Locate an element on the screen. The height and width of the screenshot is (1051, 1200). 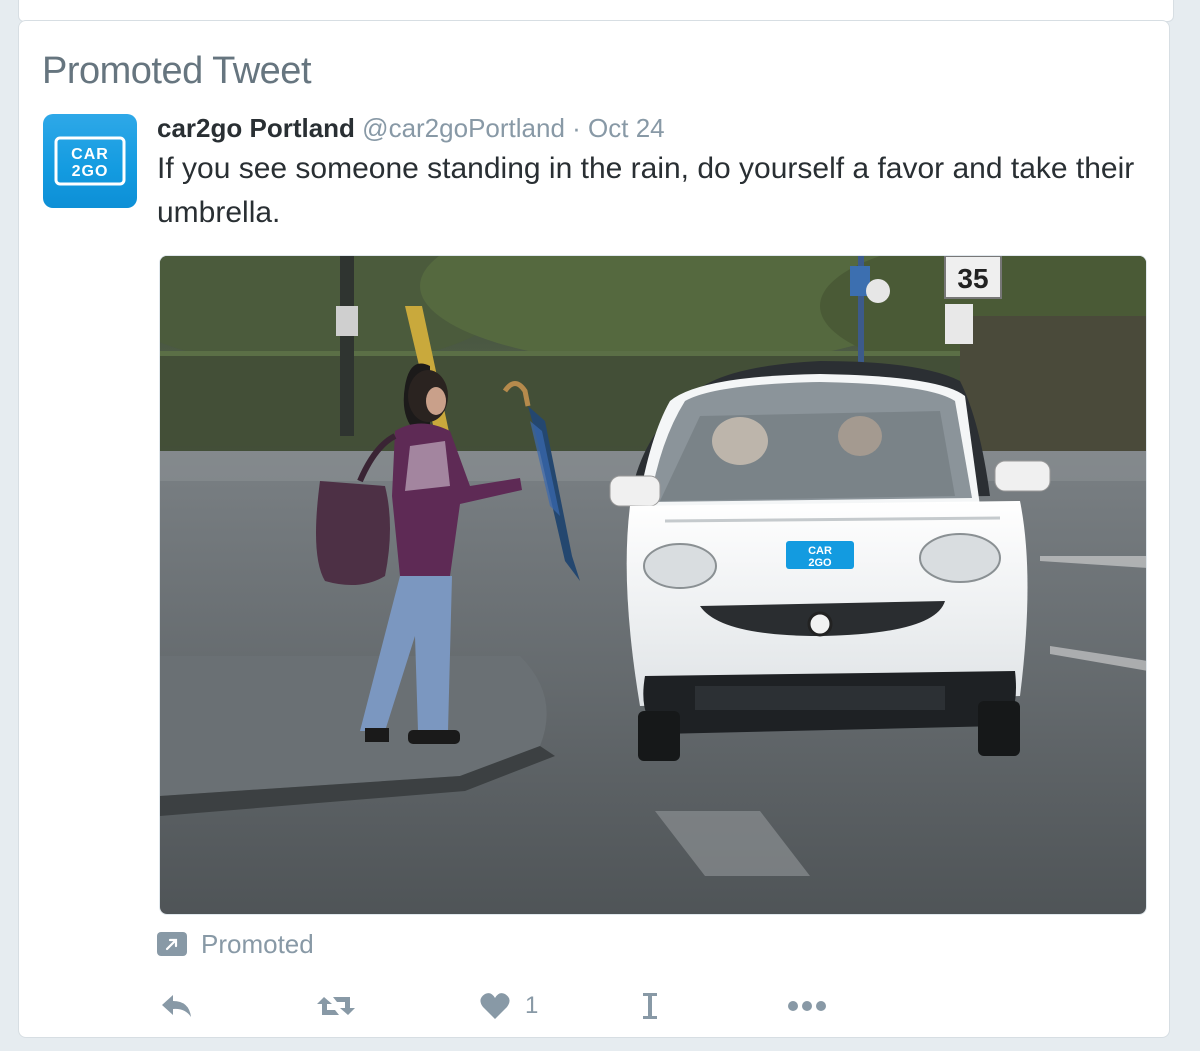
promoted-indicator: Promoted is located at coordinates (235, 944).